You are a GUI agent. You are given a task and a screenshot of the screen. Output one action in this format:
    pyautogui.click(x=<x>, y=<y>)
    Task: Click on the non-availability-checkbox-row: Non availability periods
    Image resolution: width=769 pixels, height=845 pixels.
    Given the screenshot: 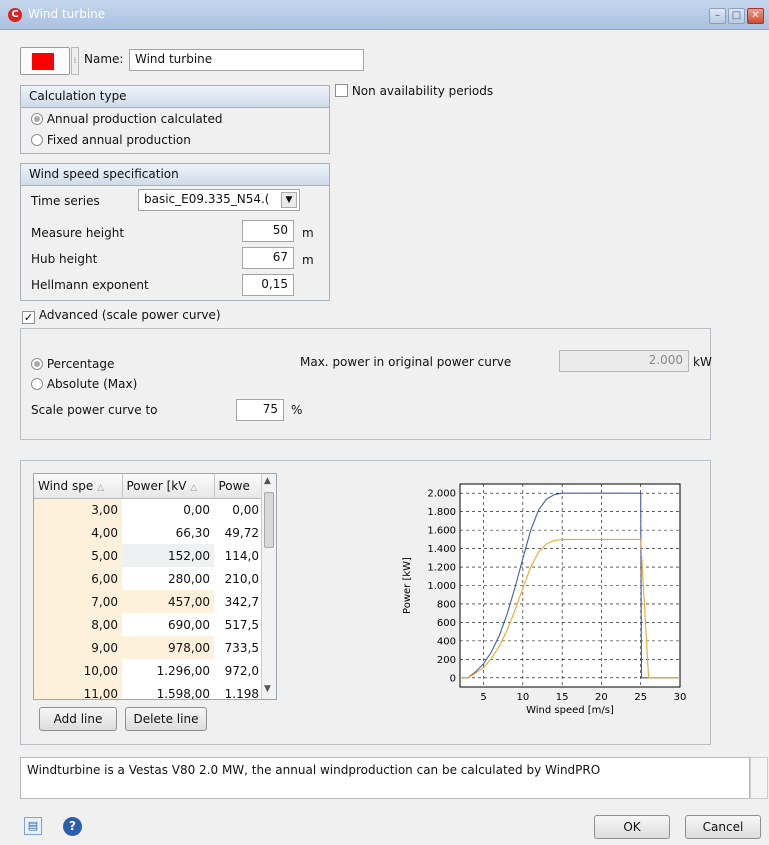 What is the action you would take?
    pyautogui.click(x=414, y=91)
    